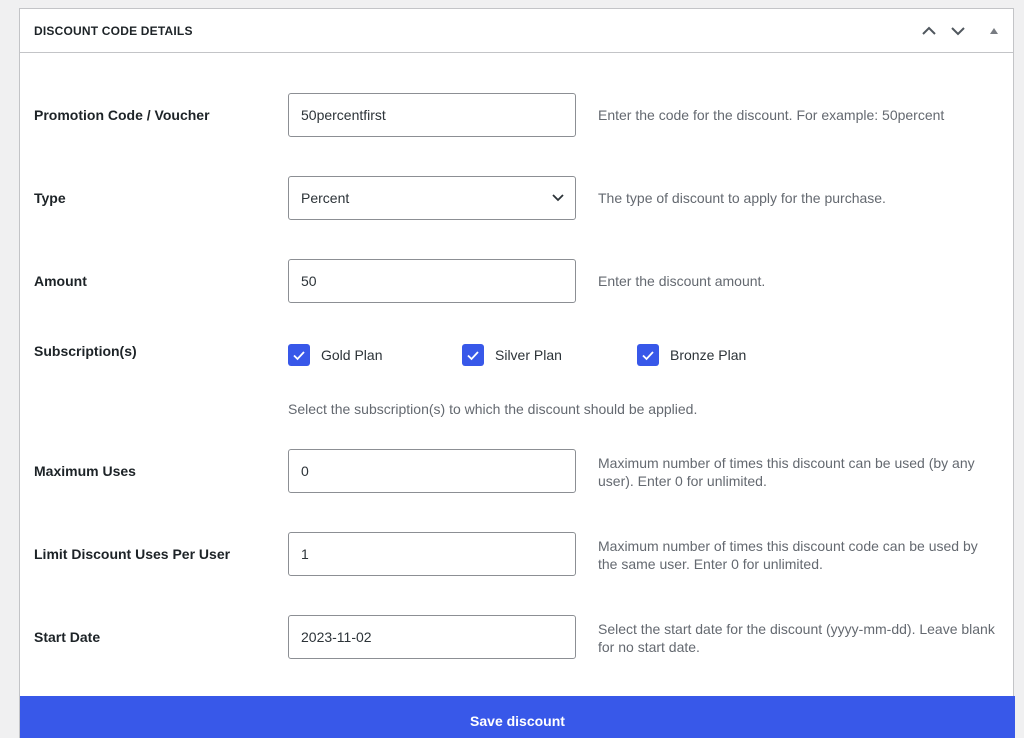 The width and height of the screenshot is (1024, 738). I want to click on panel-header: DISCOUNT CODE DETAILS, so click(516, 31).